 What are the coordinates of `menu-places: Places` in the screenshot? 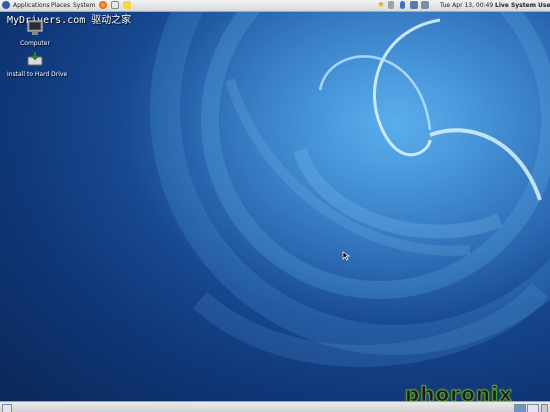 It's located at (60, 5).